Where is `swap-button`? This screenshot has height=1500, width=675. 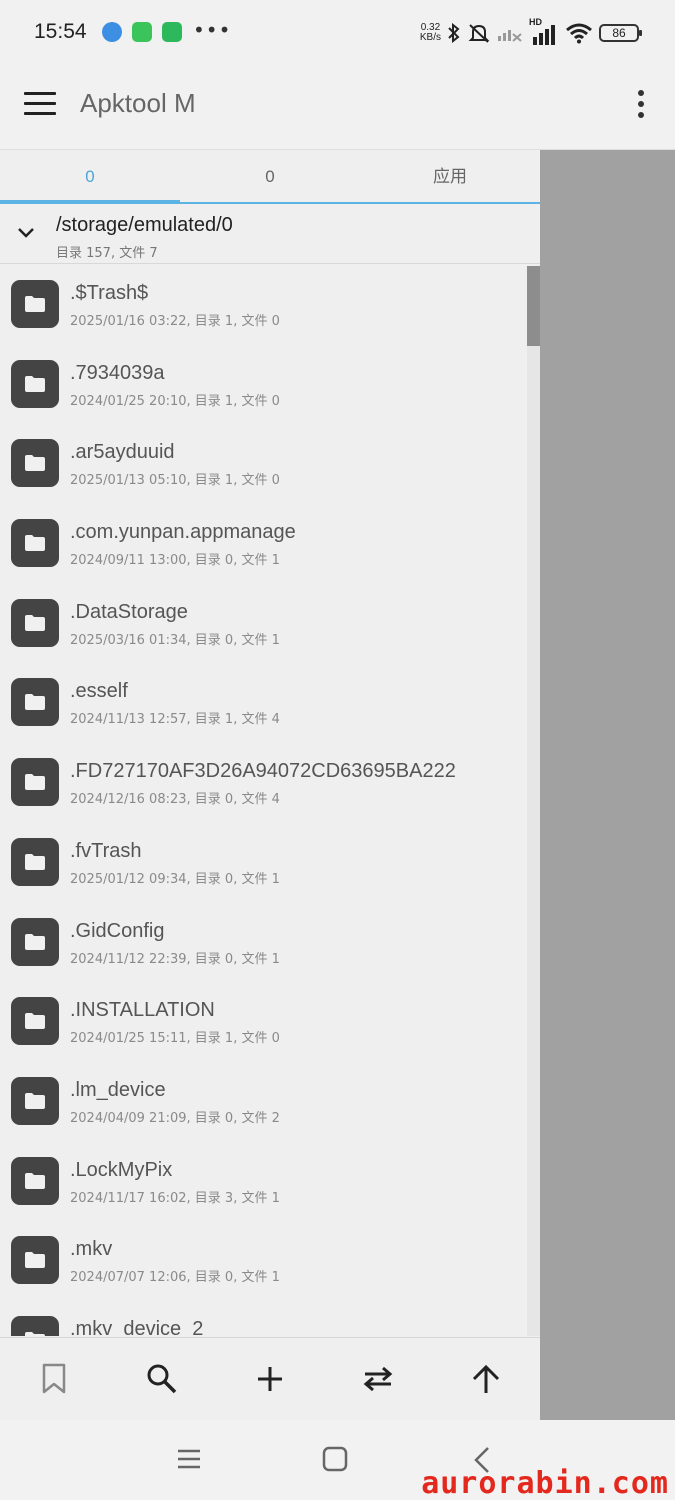
swap-button is located at coordinates (378, 1379).